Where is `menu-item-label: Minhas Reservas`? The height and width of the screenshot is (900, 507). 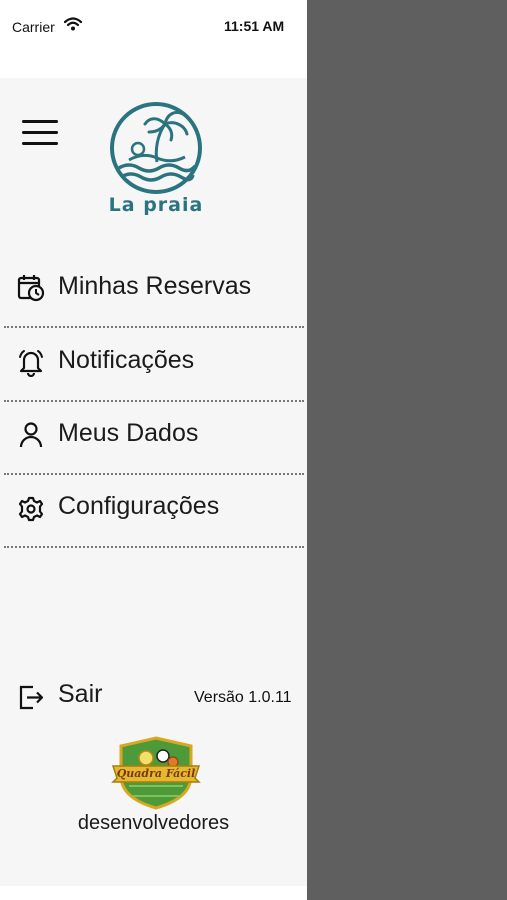 menu-item-label: Minhas Reservas is located at coordinates (155, 286).